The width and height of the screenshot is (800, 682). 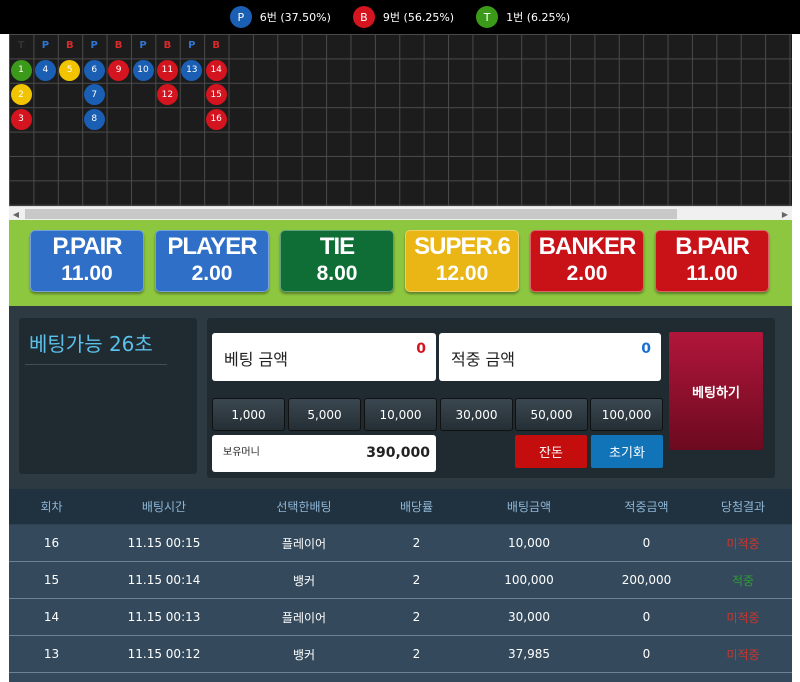 I want to click on bet-odds: 12.00, so click(x=462, y=273).